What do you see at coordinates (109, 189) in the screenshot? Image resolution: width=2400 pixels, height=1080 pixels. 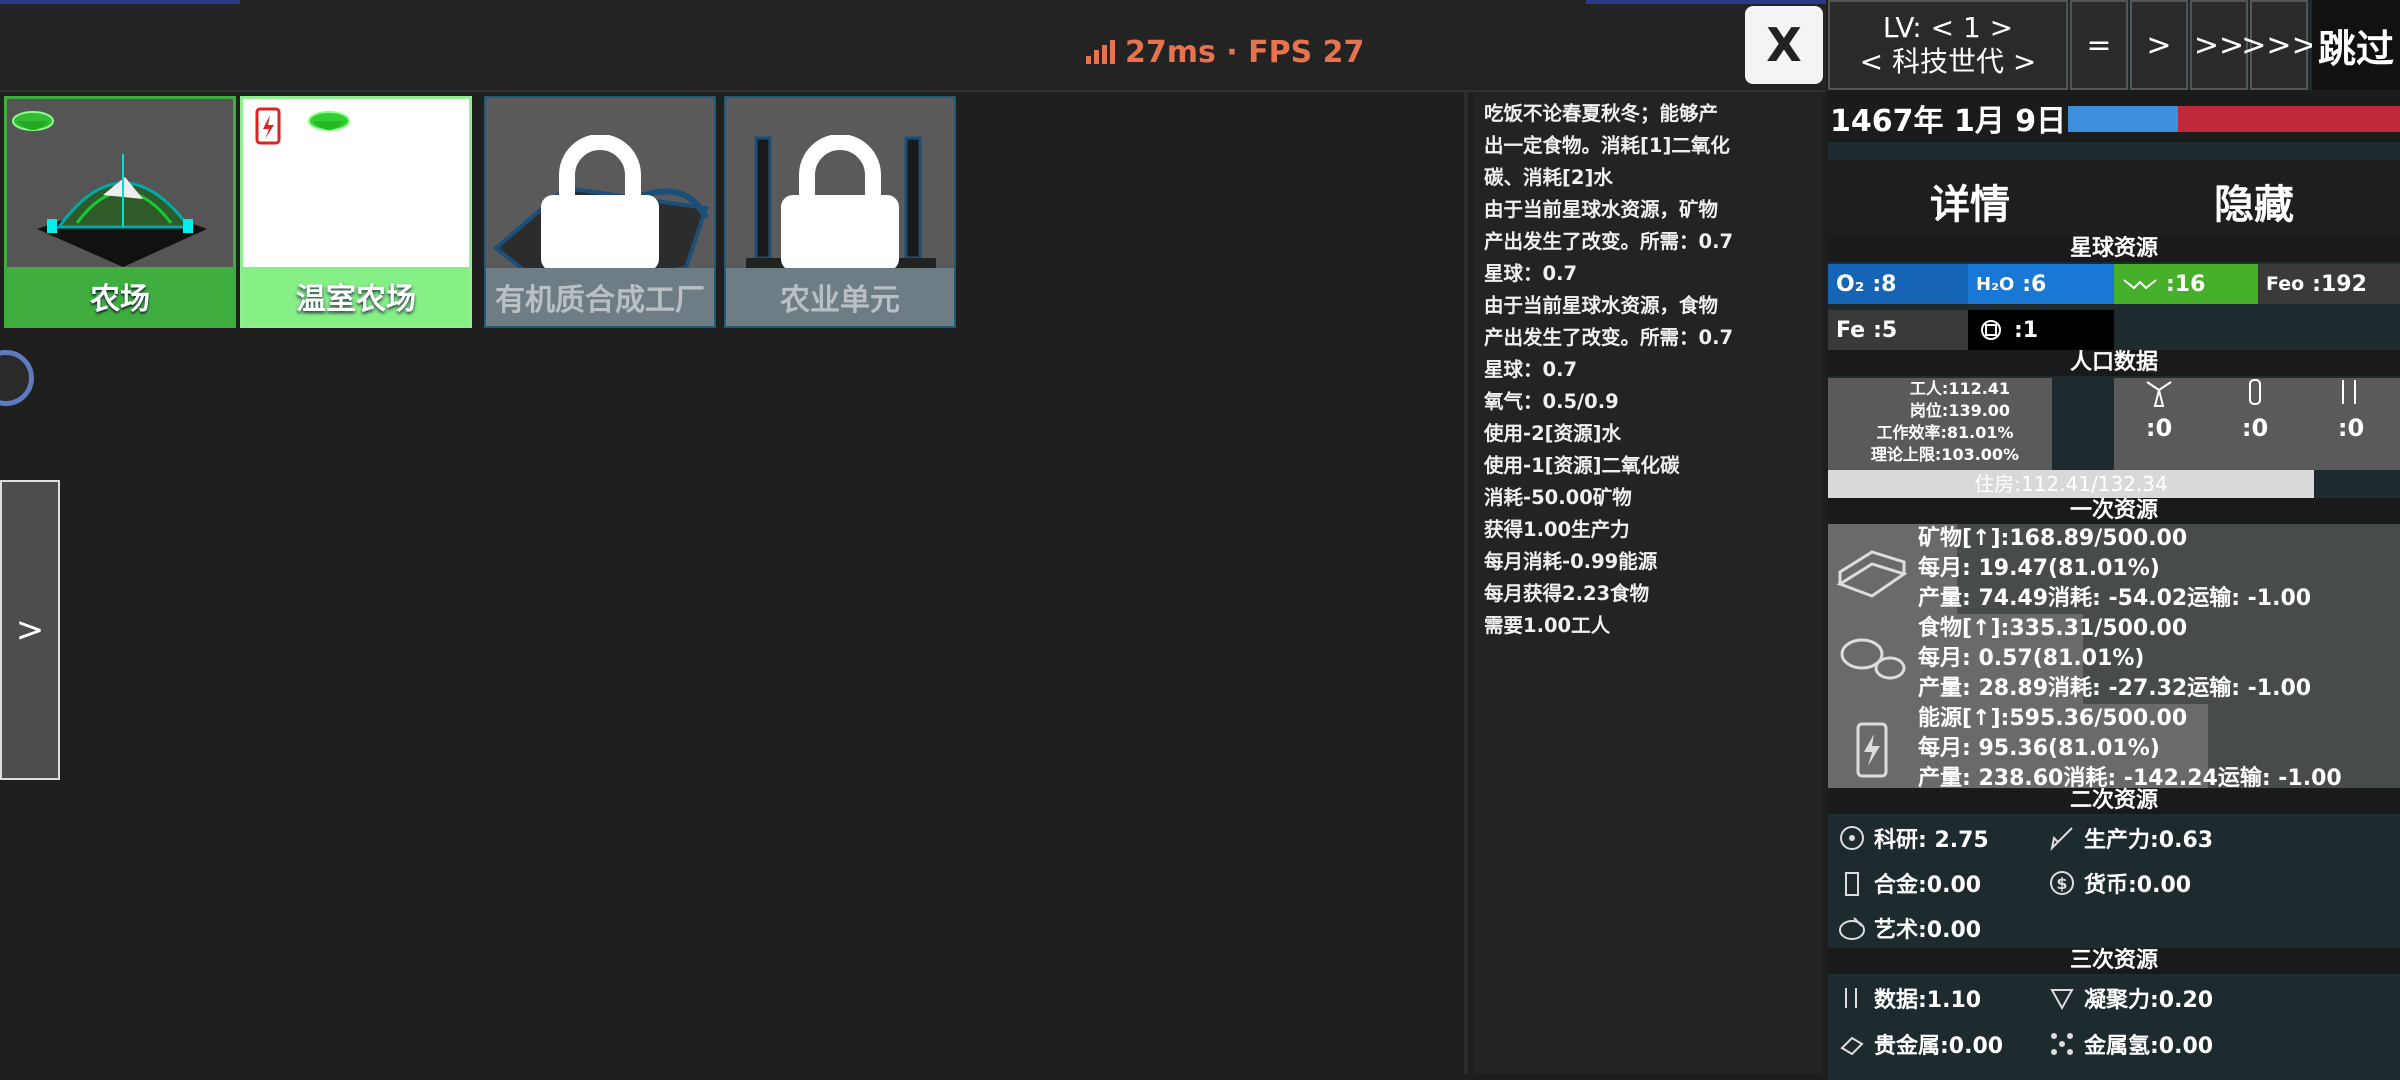 I see `farm-dome-icon` at bounding box center [109, 189].